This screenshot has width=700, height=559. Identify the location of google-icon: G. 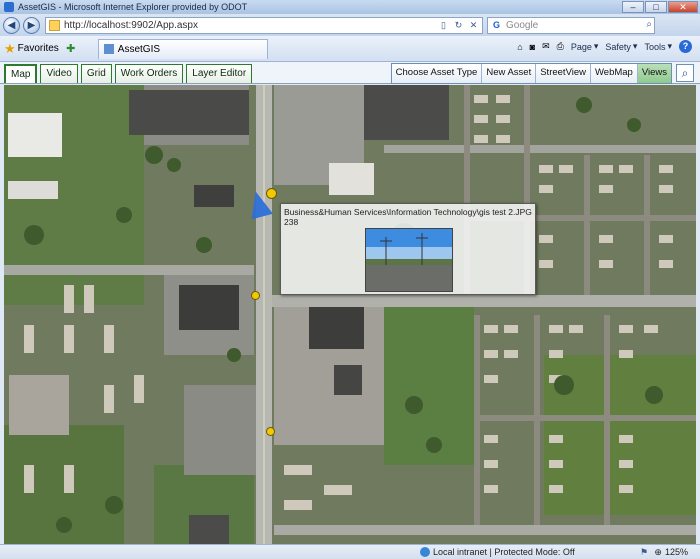
(496, 24).